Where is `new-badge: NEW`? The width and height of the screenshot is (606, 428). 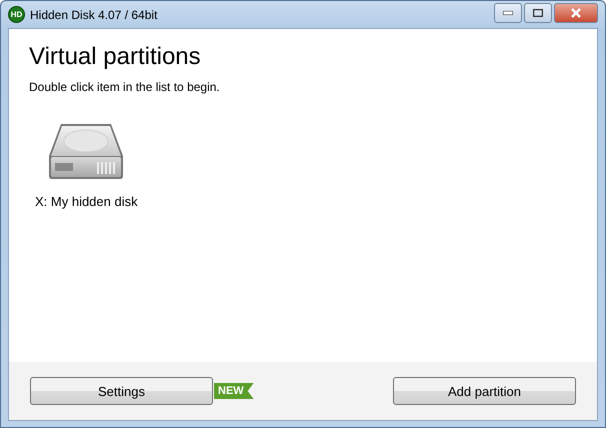
new-badge: NEW is located at coordinates (234, 391).